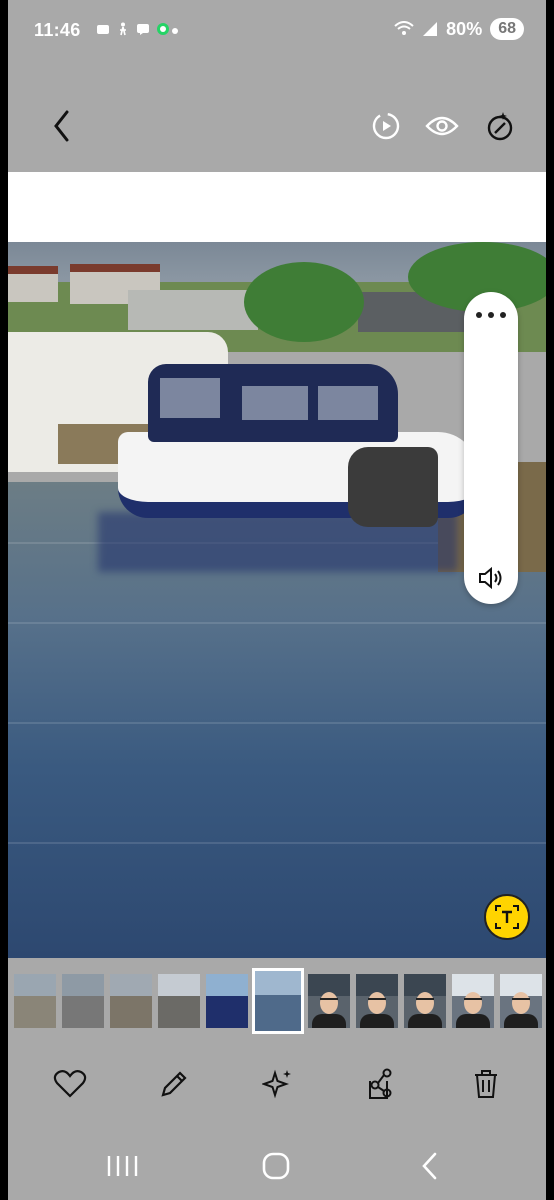 The width and height of the screenshot is (554, 1200). Describe the element at coordinates (393, 487) in the screenshot. I see `photo-outboard-motor` at that location.